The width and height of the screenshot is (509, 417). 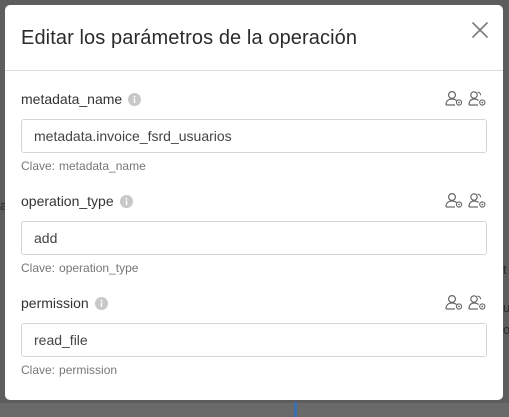 I want to click on background-fragment: t, so click(x=505, y=269).